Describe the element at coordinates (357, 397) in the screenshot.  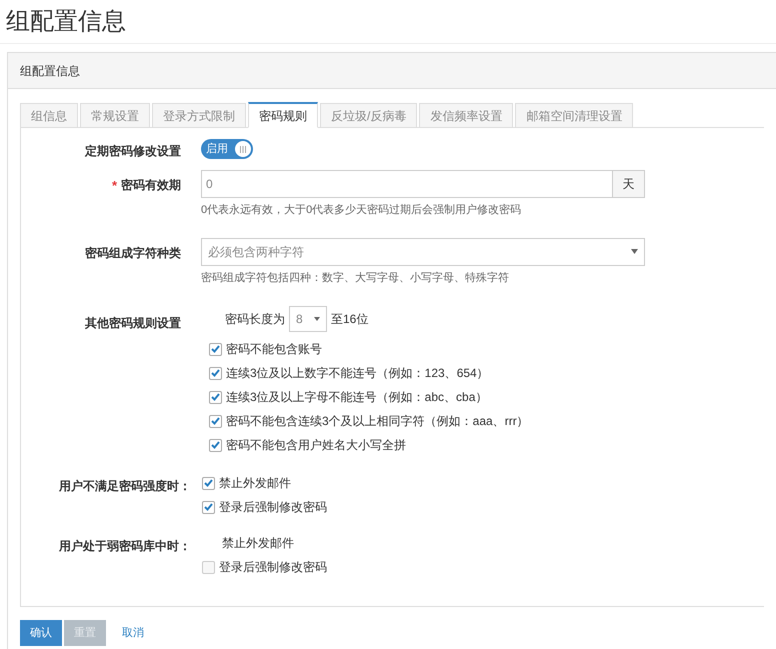
I see `checkbox-label: 连续3位及以上字母不能连号（例如：abc、cba）` at that location.